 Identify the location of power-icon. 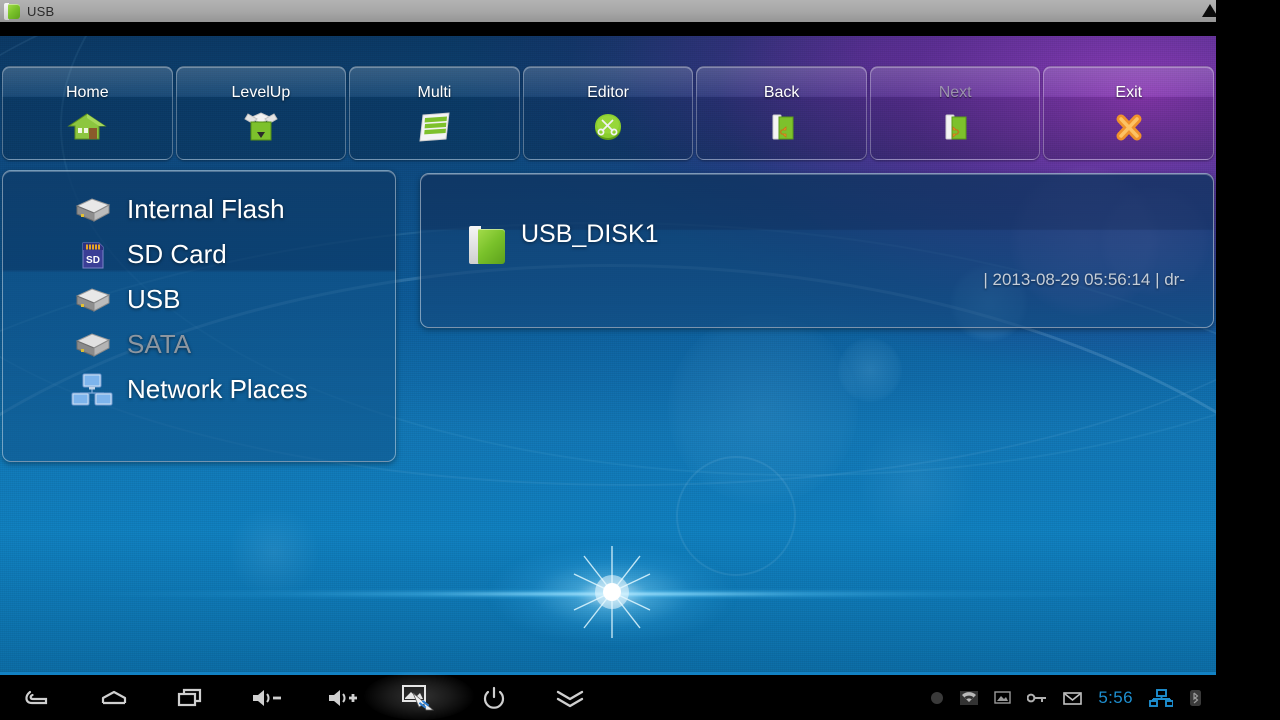
(494, 698).